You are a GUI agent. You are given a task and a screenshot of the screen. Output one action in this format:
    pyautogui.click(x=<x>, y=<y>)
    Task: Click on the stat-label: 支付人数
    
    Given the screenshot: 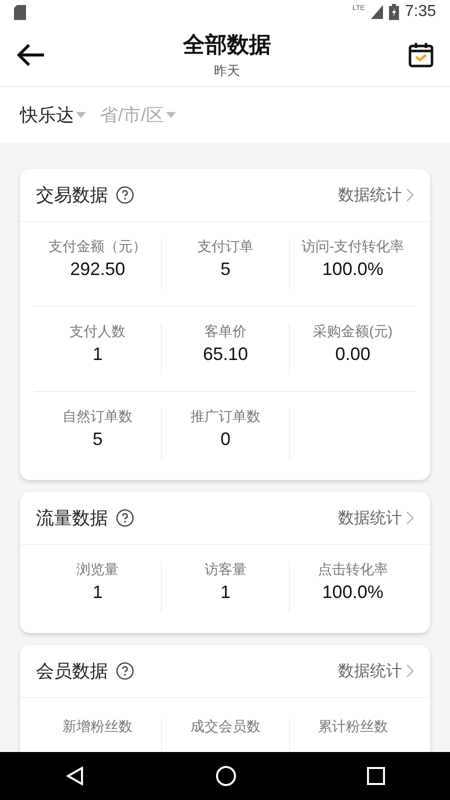 What is the action you would take?
    pyautogui.click(x=98, y=332)
    